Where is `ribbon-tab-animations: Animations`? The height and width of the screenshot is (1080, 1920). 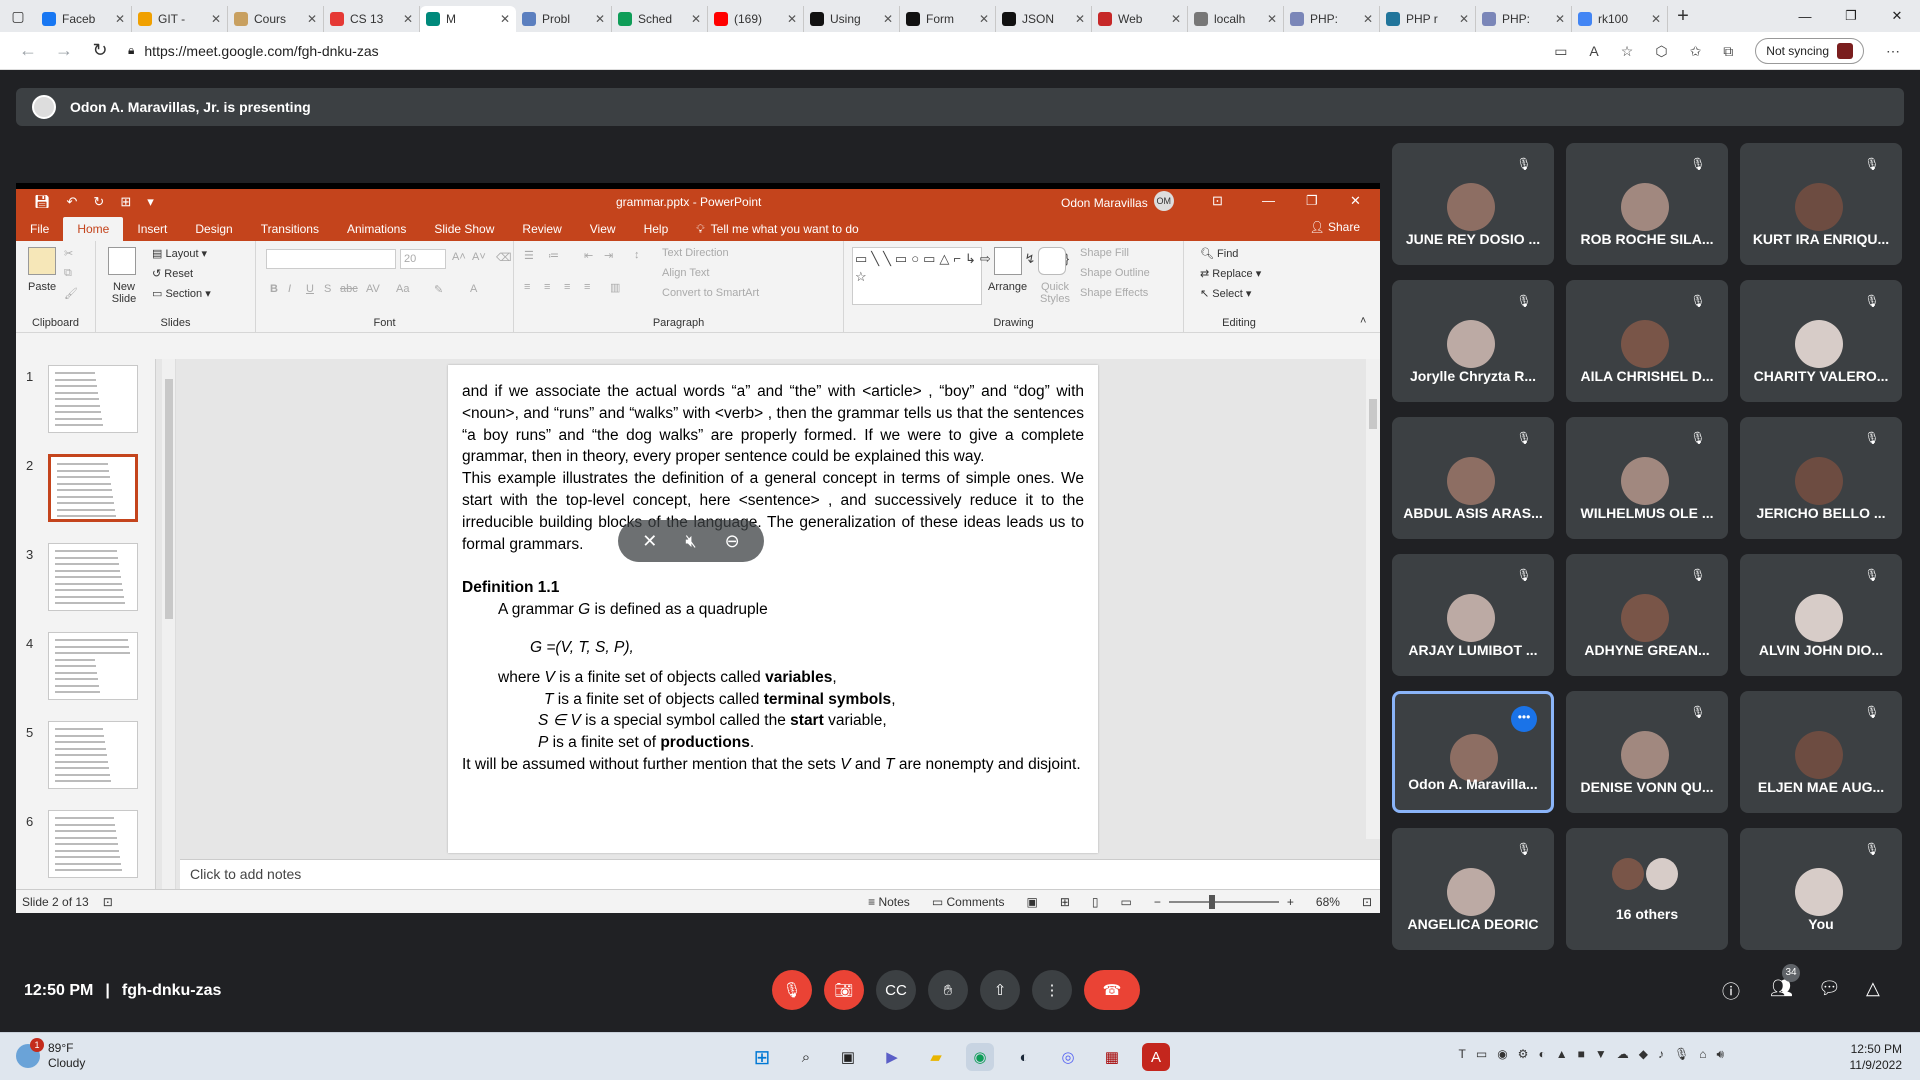
ribbon-tab-animations: Animations is located at coordinates (376, 229).